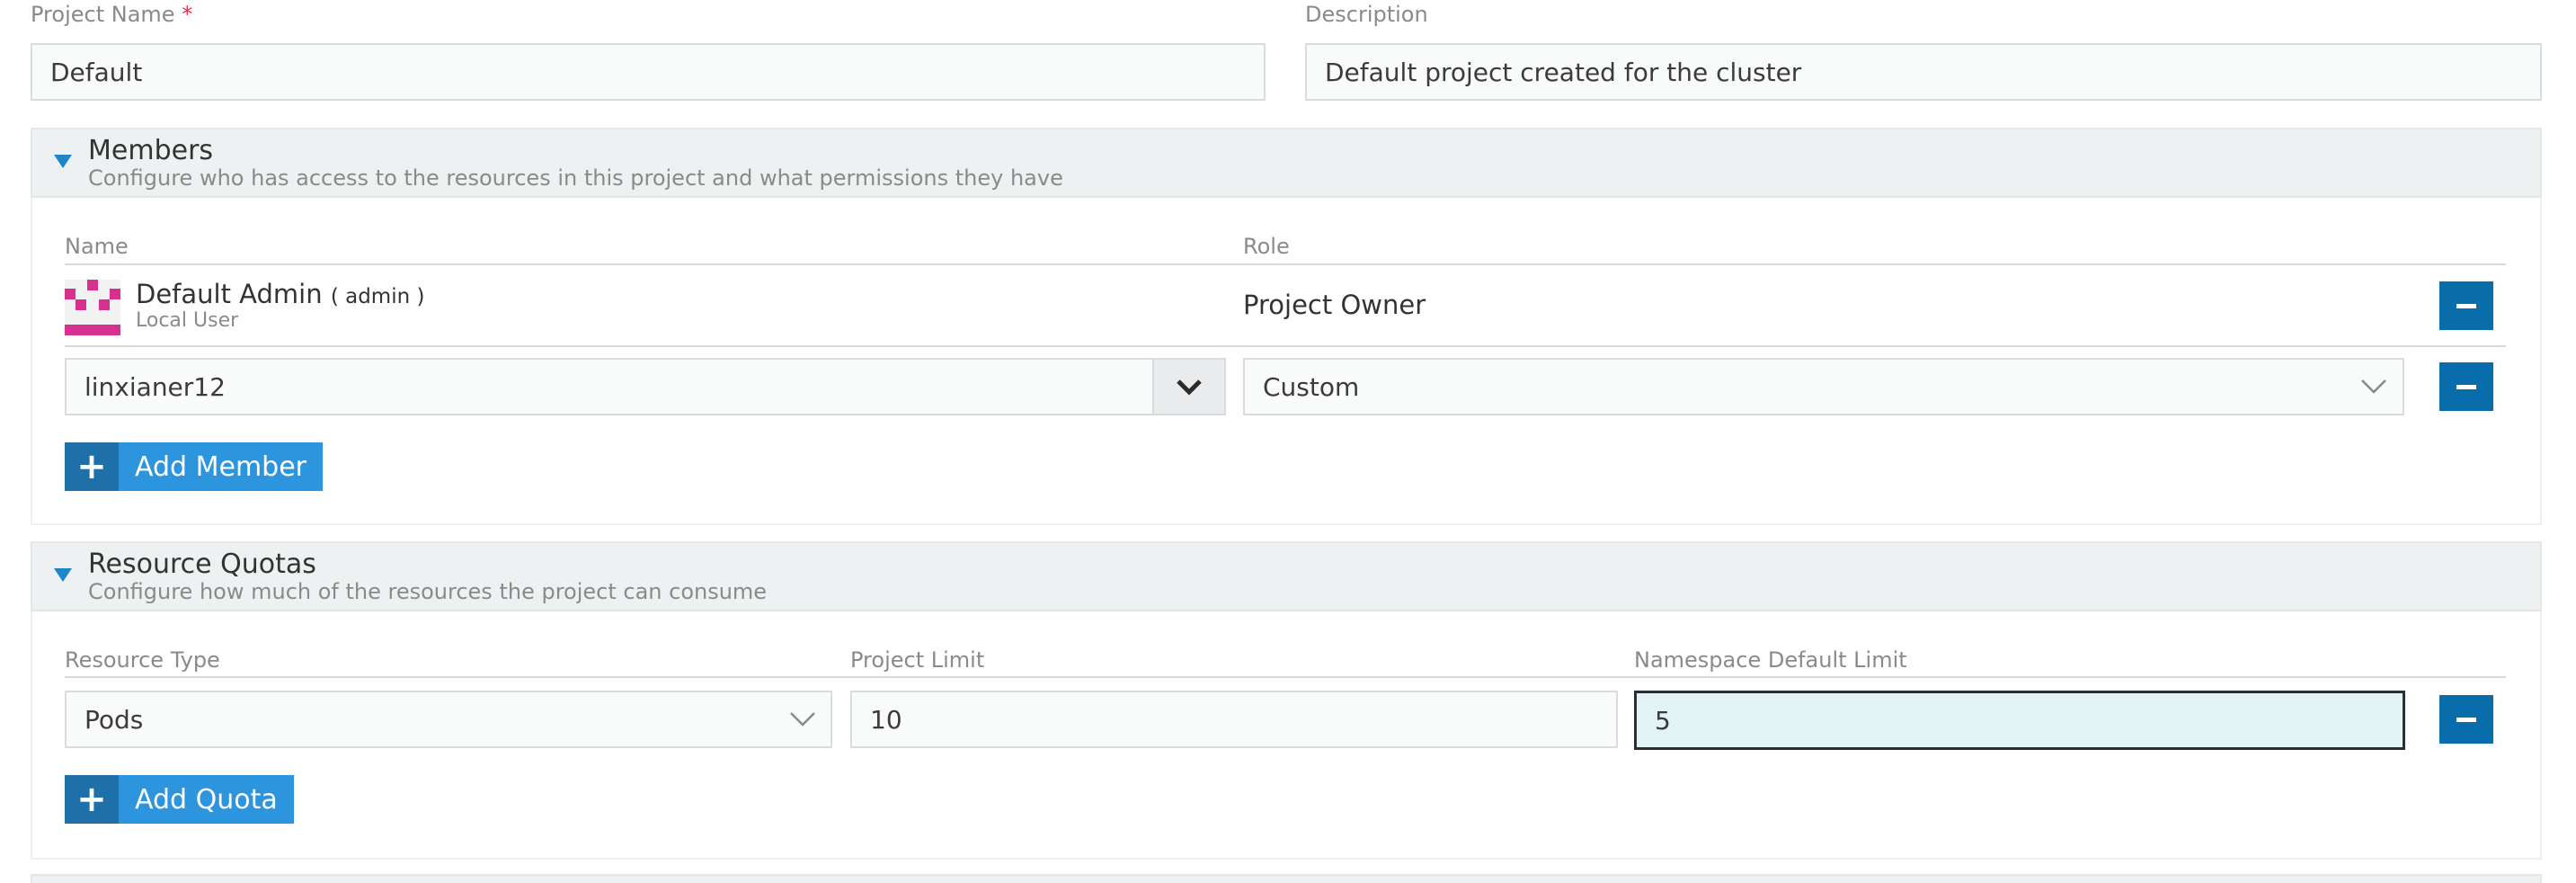  What do you see at coordinates (202, 564) in the screenshot?
I see `quotas-title: Resource Quotas` at bounding box center [202, 564].